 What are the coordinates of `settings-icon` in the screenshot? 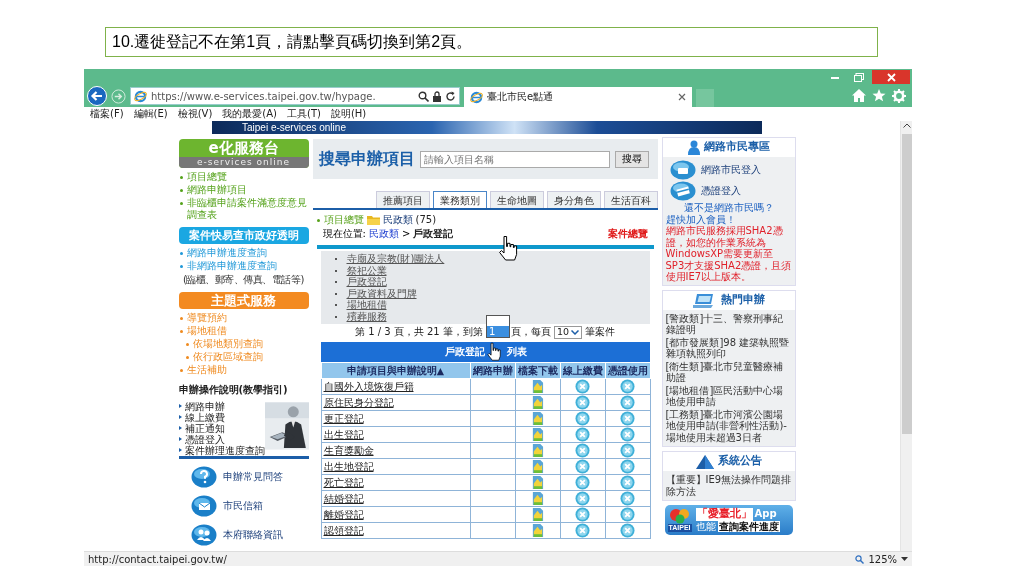 It's located at (899, 96).